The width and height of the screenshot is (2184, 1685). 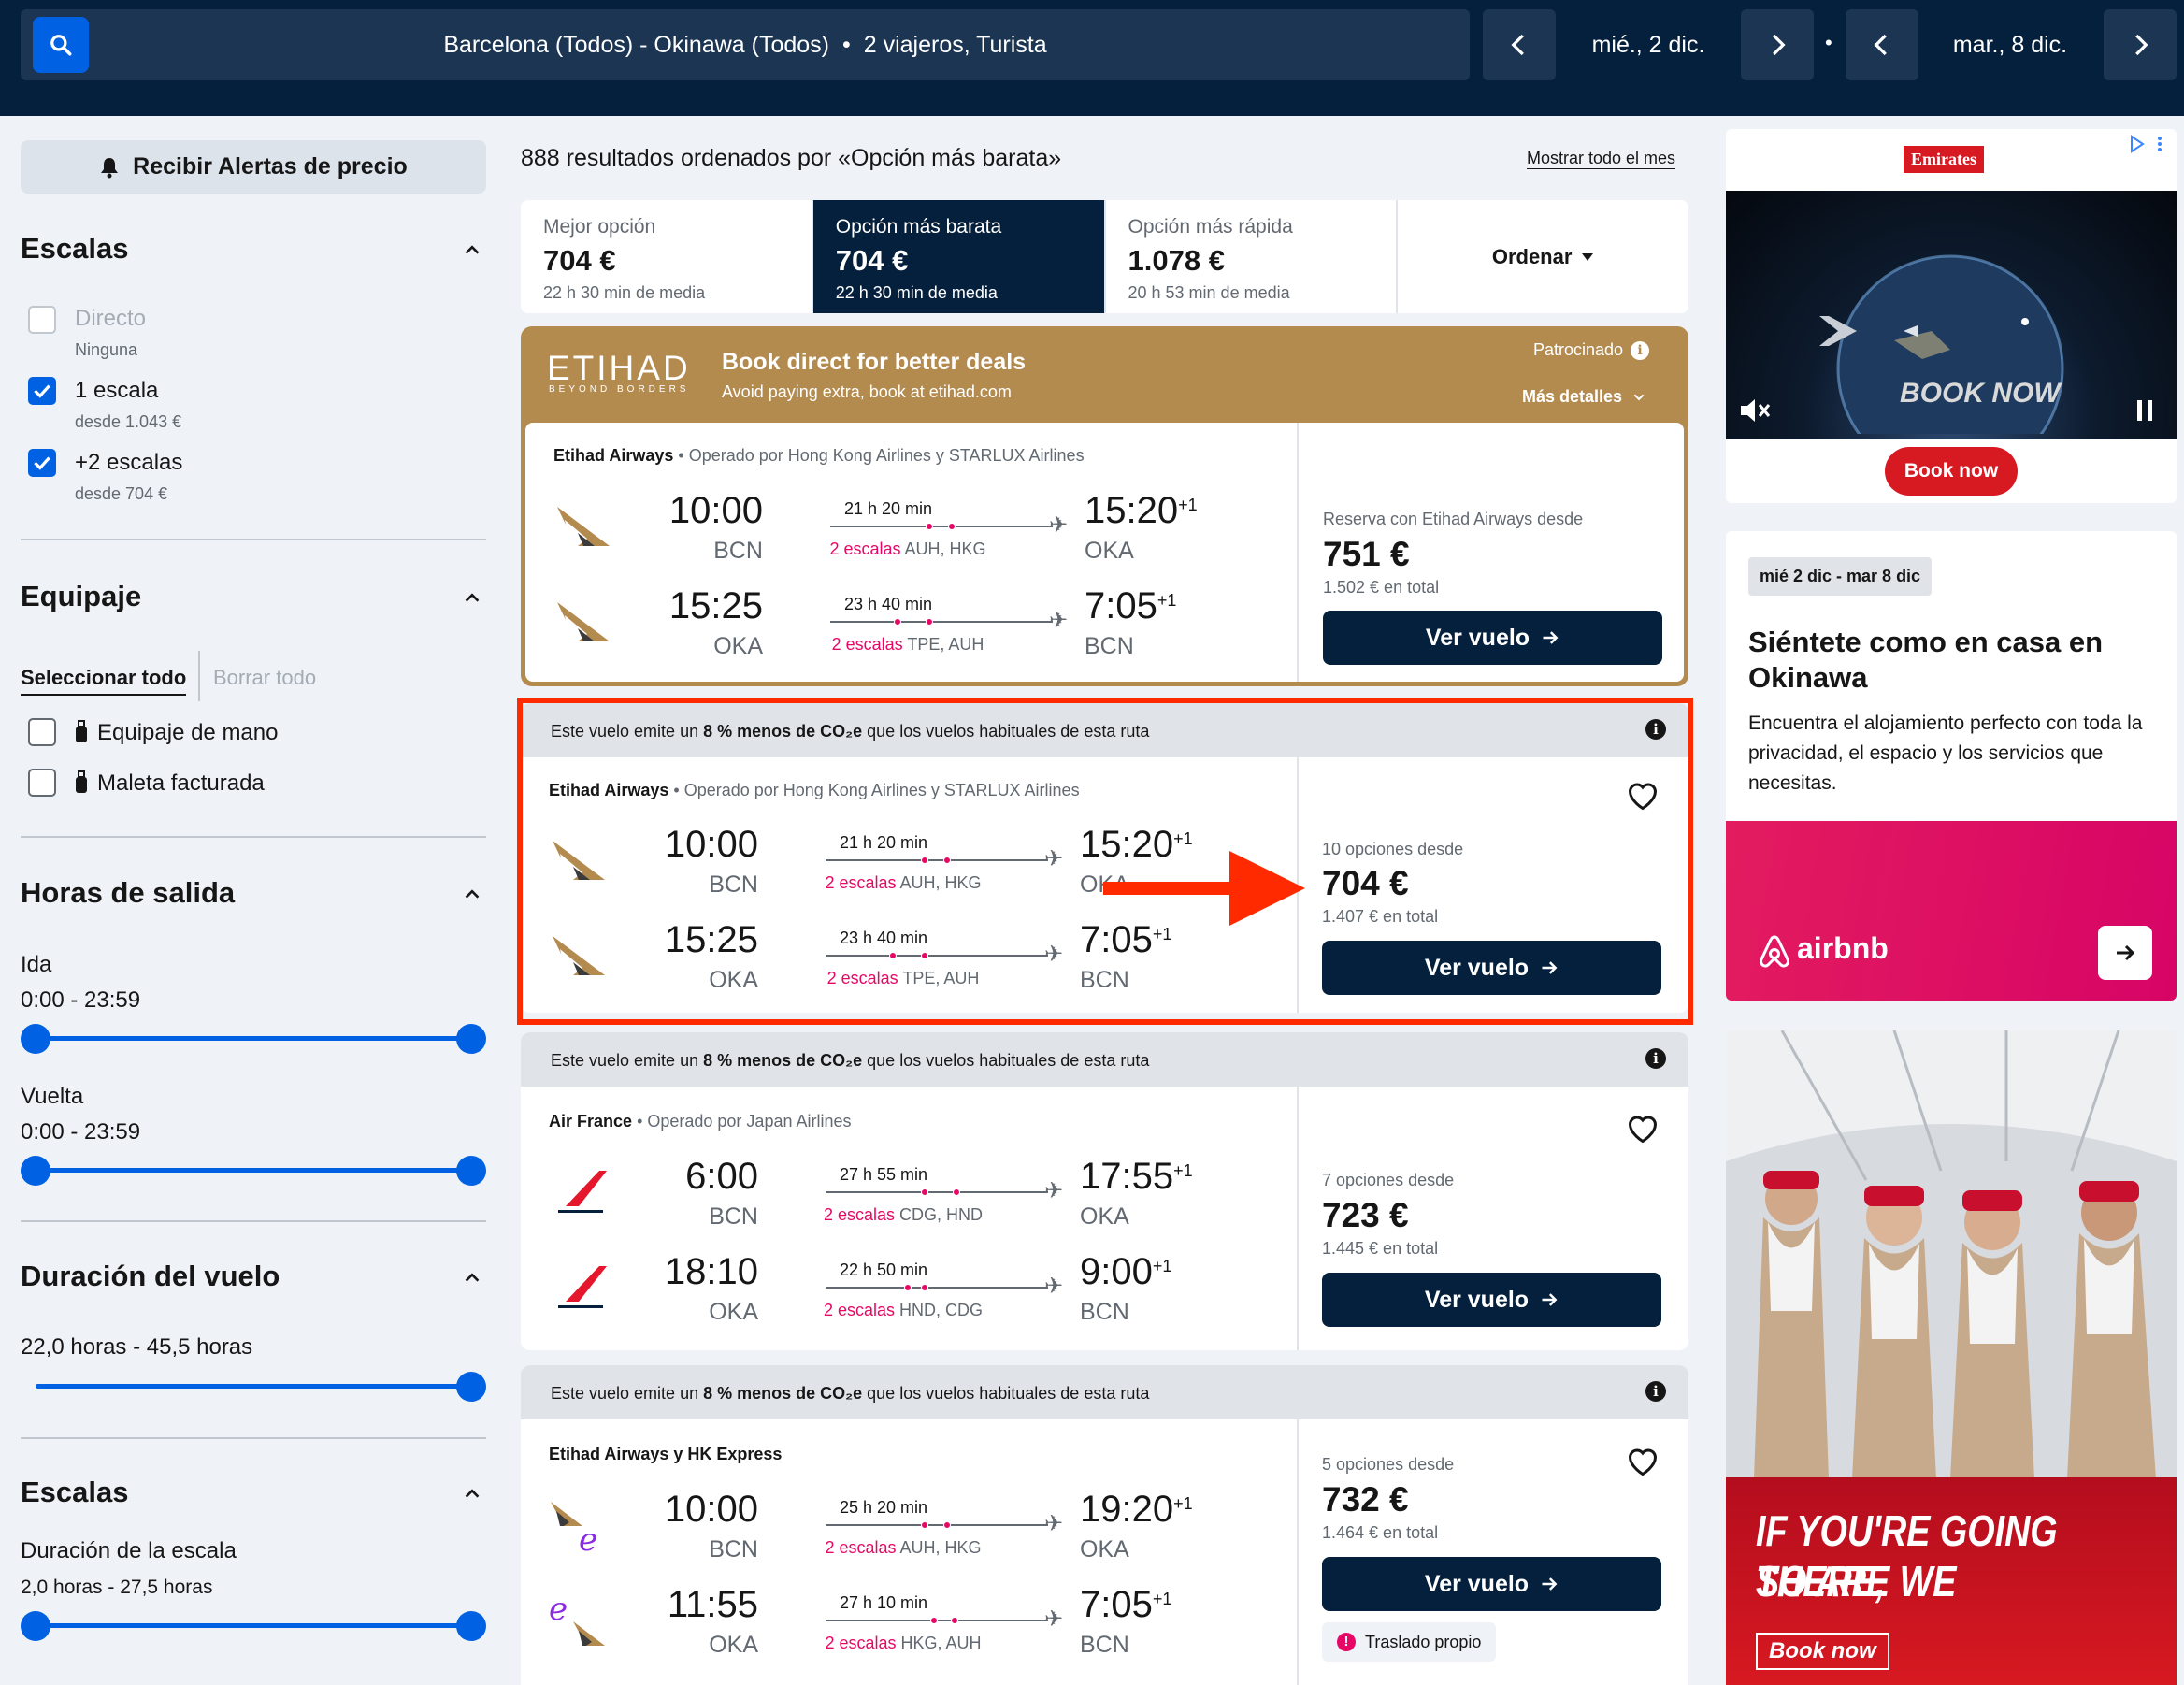 I want to click on more-details-text: Más detalles, so click(x=1572, y=396).